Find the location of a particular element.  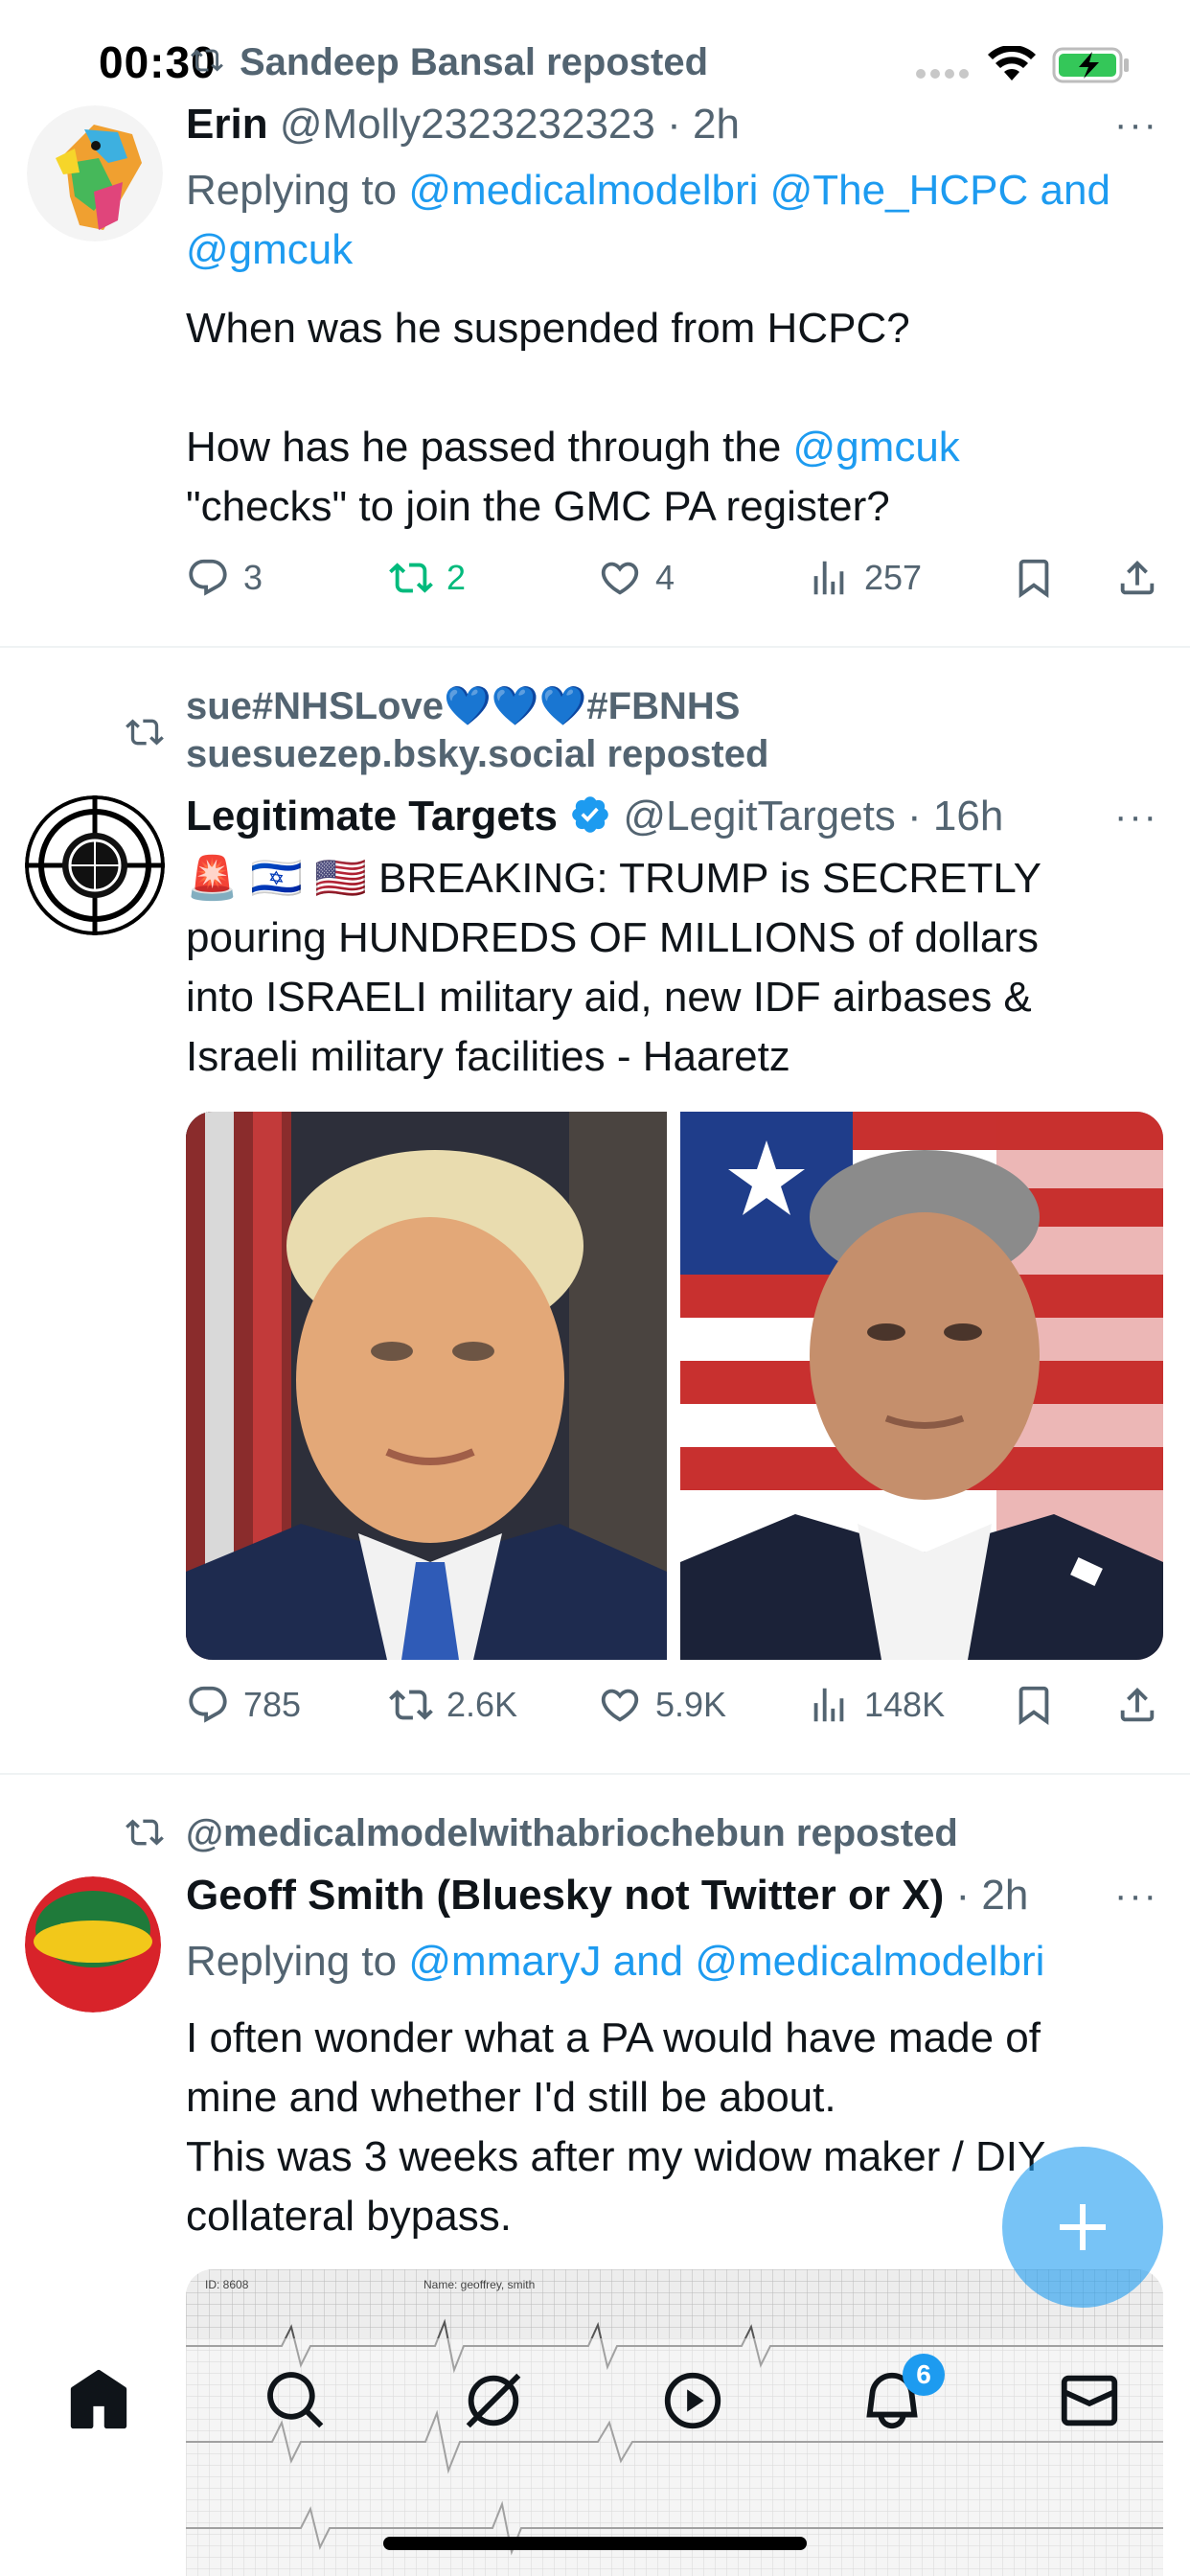

video-play-icon is located at coordinates (693, 2400).